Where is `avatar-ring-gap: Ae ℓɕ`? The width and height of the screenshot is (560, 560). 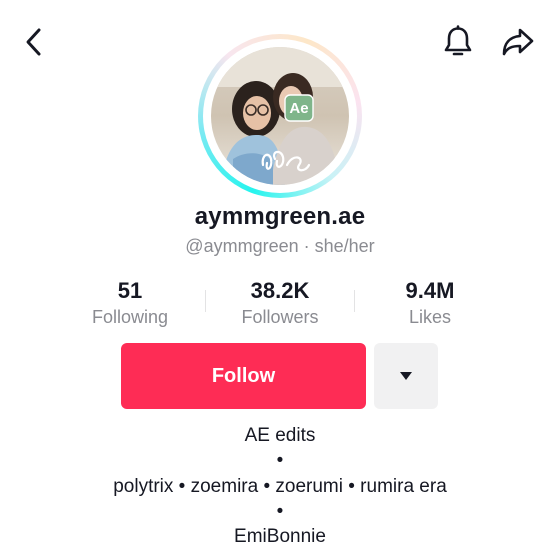 avatar-ring-gap: Ae ℓɕ is located at coordinates (280, 116).